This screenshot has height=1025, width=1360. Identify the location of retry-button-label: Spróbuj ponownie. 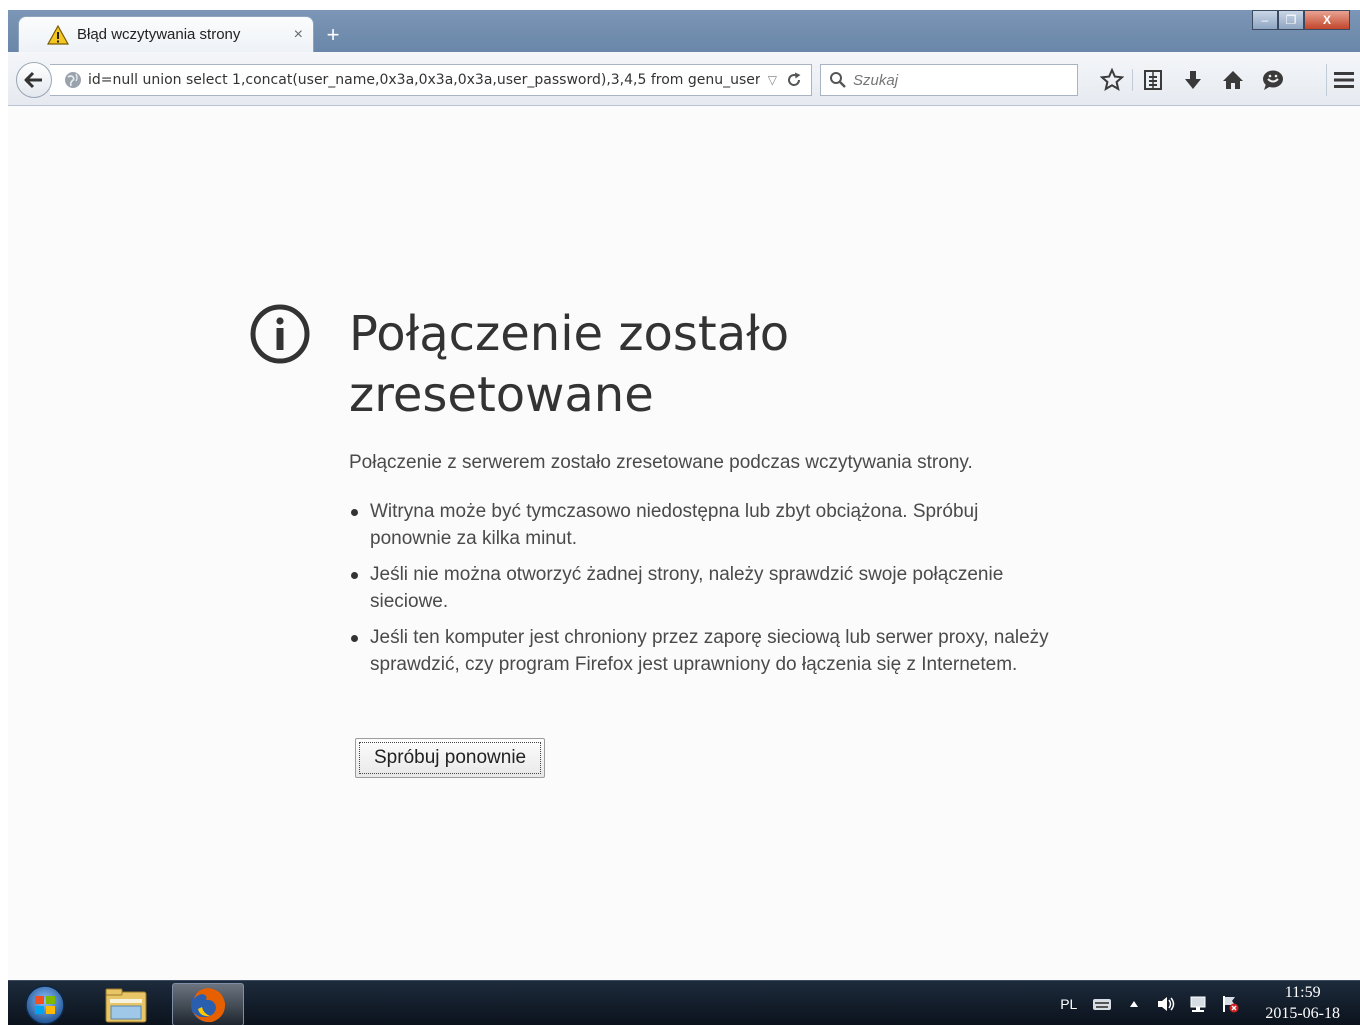
(450, 758).